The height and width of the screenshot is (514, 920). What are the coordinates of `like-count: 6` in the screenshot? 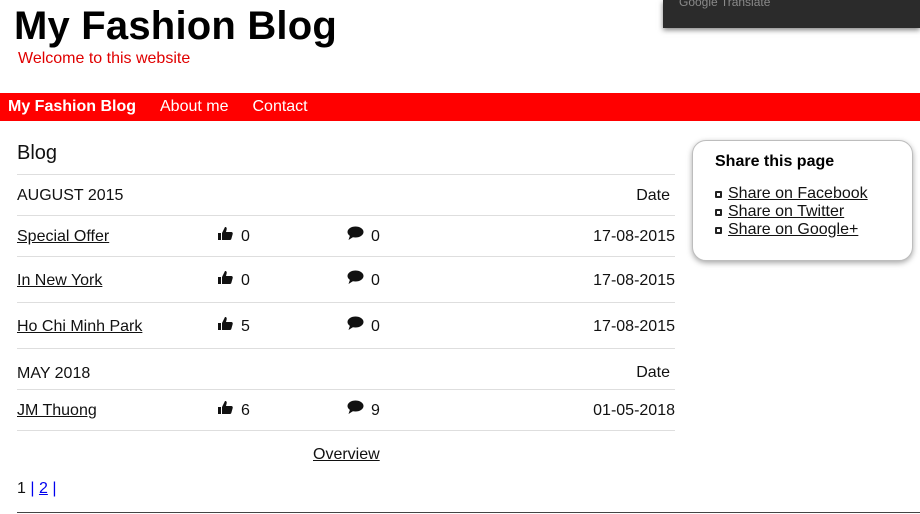 It's located at (233, 410).